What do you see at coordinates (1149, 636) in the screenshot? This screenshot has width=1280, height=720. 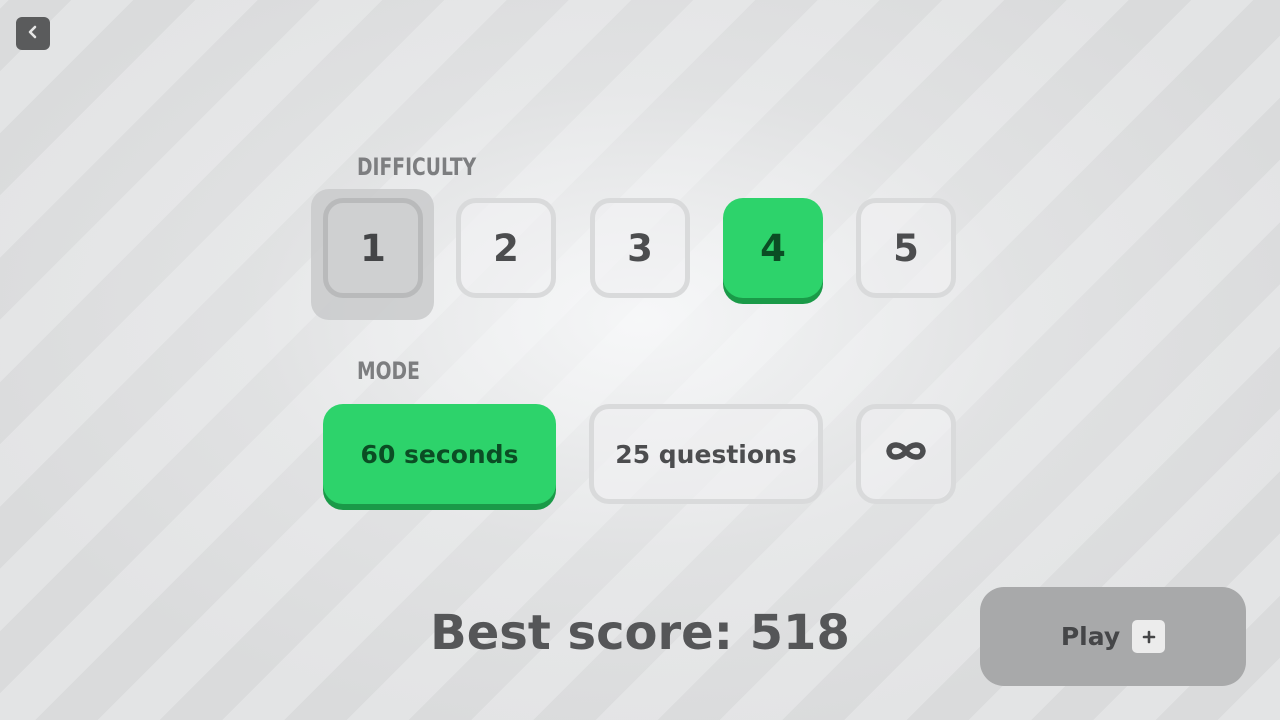 I see `plus-icon` at bounding box center [1149, 636].